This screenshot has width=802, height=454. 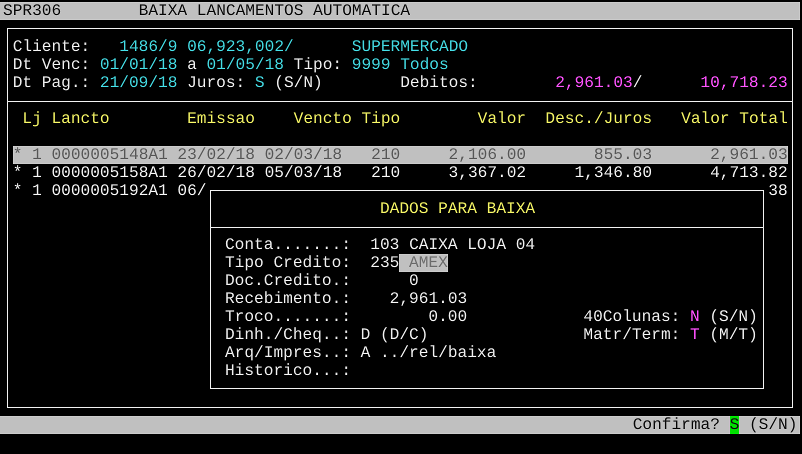 I want to click on answer-field: S, so click(x=735, y=425).